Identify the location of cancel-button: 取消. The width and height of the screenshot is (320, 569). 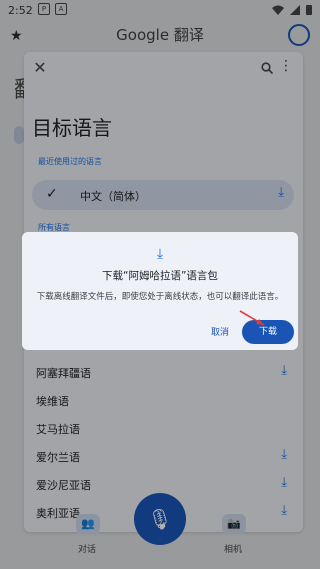
(220, 333).